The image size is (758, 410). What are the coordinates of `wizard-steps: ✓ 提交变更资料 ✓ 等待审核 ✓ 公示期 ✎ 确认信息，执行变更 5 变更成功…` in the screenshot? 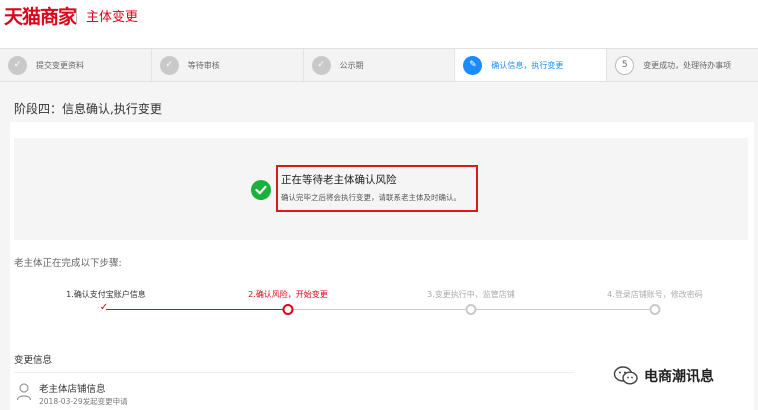 It's located at (379, 65).